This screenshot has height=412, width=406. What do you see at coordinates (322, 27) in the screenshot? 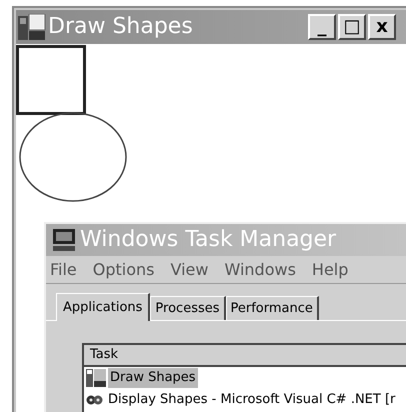
I see `minimize-button: _` at bounding box center [322, 27].